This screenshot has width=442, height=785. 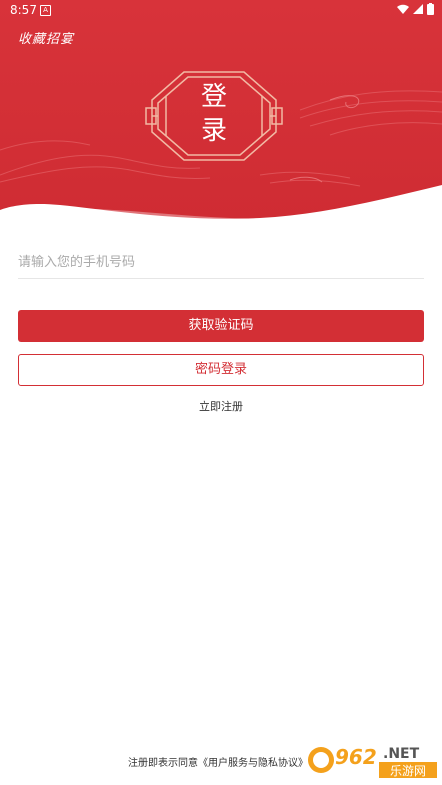 I want to click on register-label: 立即注册, so click(x=221, y=406).